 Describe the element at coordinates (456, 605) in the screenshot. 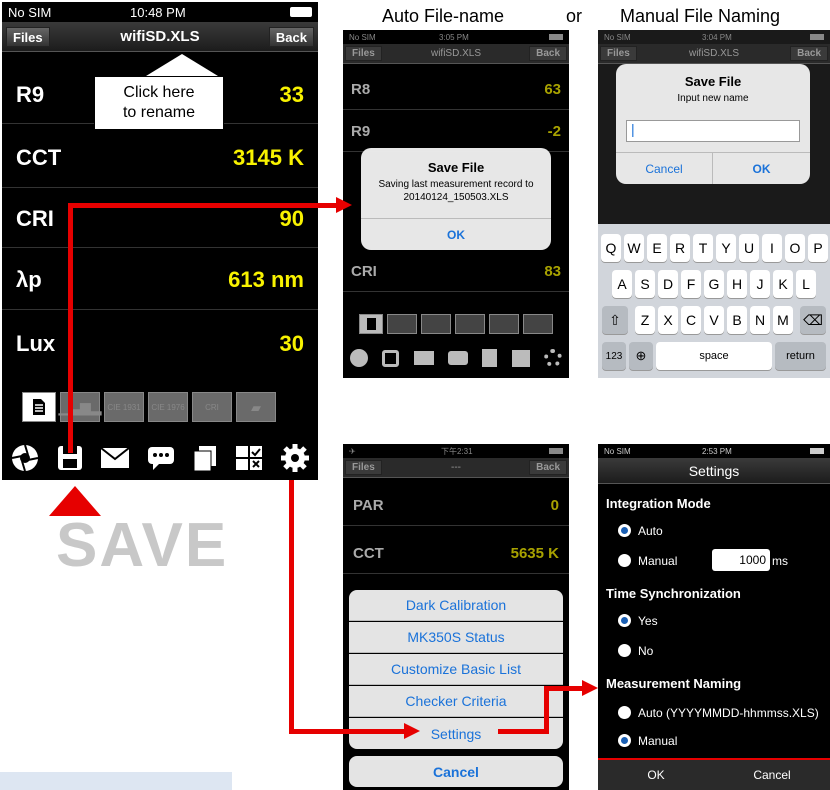

I see `dark-calibration-item: Dark Calibration` at that location.